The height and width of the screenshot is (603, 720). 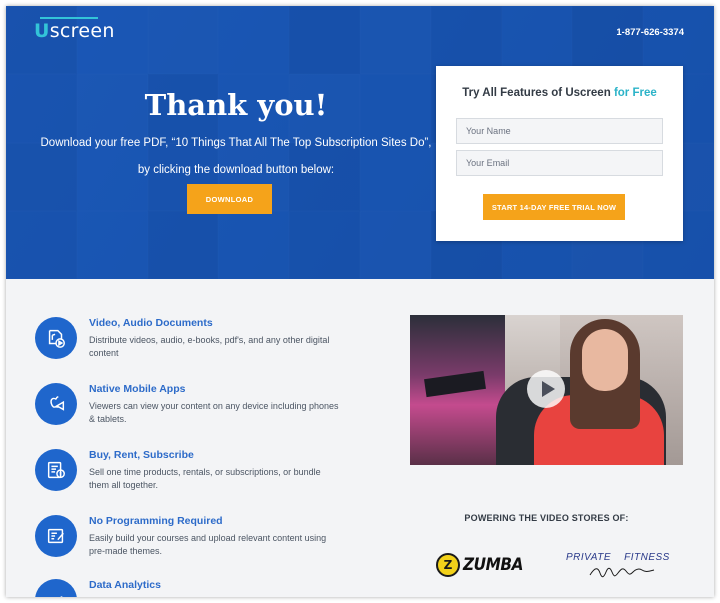 I want to click on feature-title: Native Mobile Apps, so click(x=137, y=389).